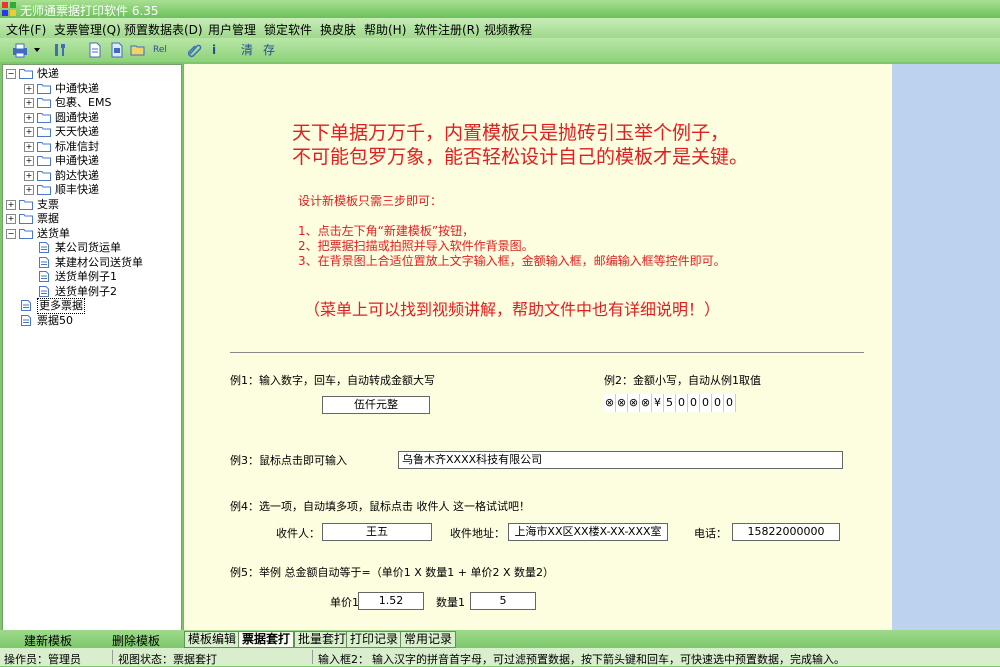  What do you see at coordinates (232, 29) in the screenshot?
I see `menu-user-manage: 用户管理` at bounding box center [232, 29].